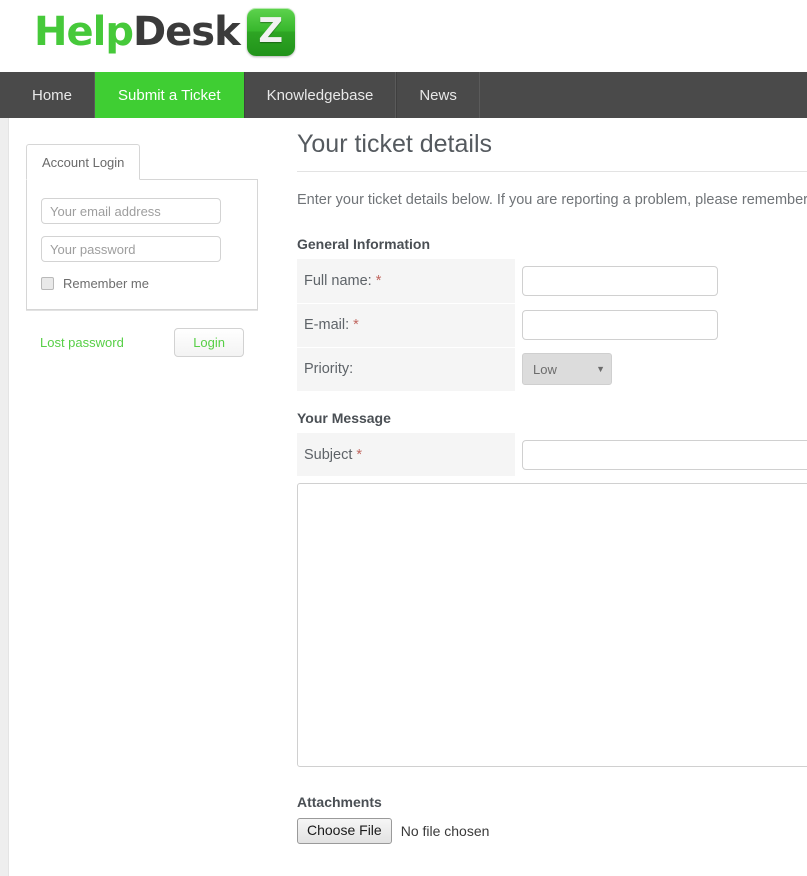 The image size is (807, 876). I want to click on full-name-input, so click(620, 281).